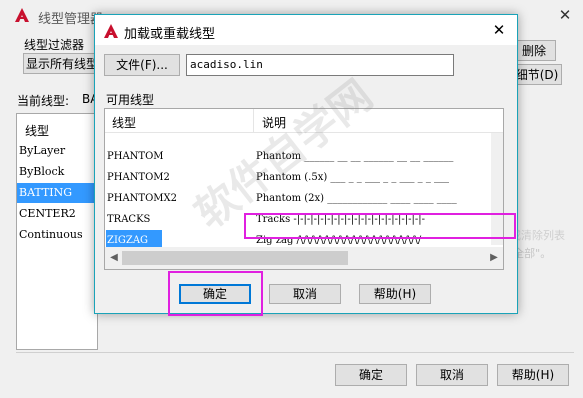 Image resolution: width=583 pixels, height=398 pixels. Describe the element at coordinates (129, 219) in the screenshot. I see `linetype-name: TRACKS` at that location.